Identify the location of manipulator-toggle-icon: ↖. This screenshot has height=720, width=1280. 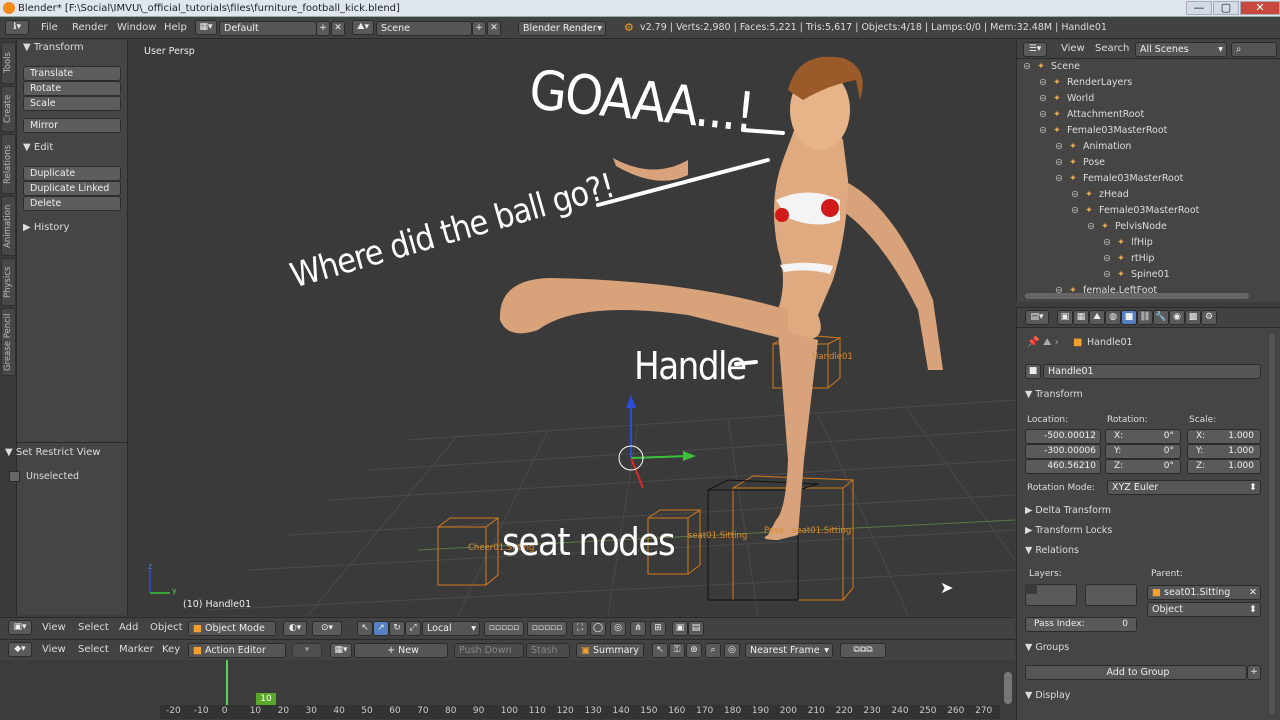
(365, 628).